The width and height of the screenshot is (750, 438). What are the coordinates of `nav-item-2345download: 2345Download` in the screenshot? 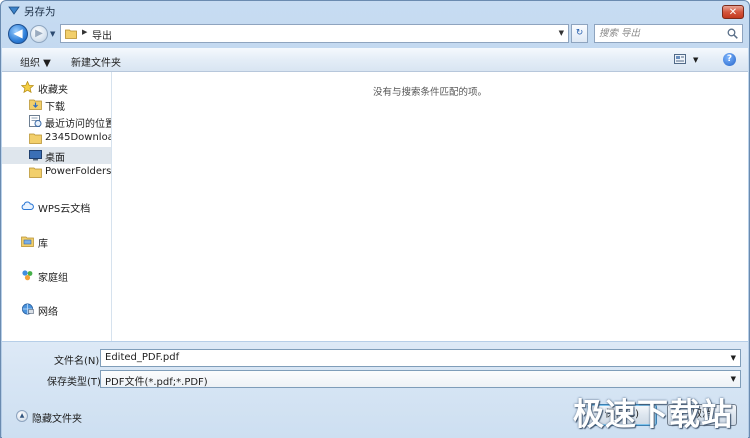 It's located at (56, 138).